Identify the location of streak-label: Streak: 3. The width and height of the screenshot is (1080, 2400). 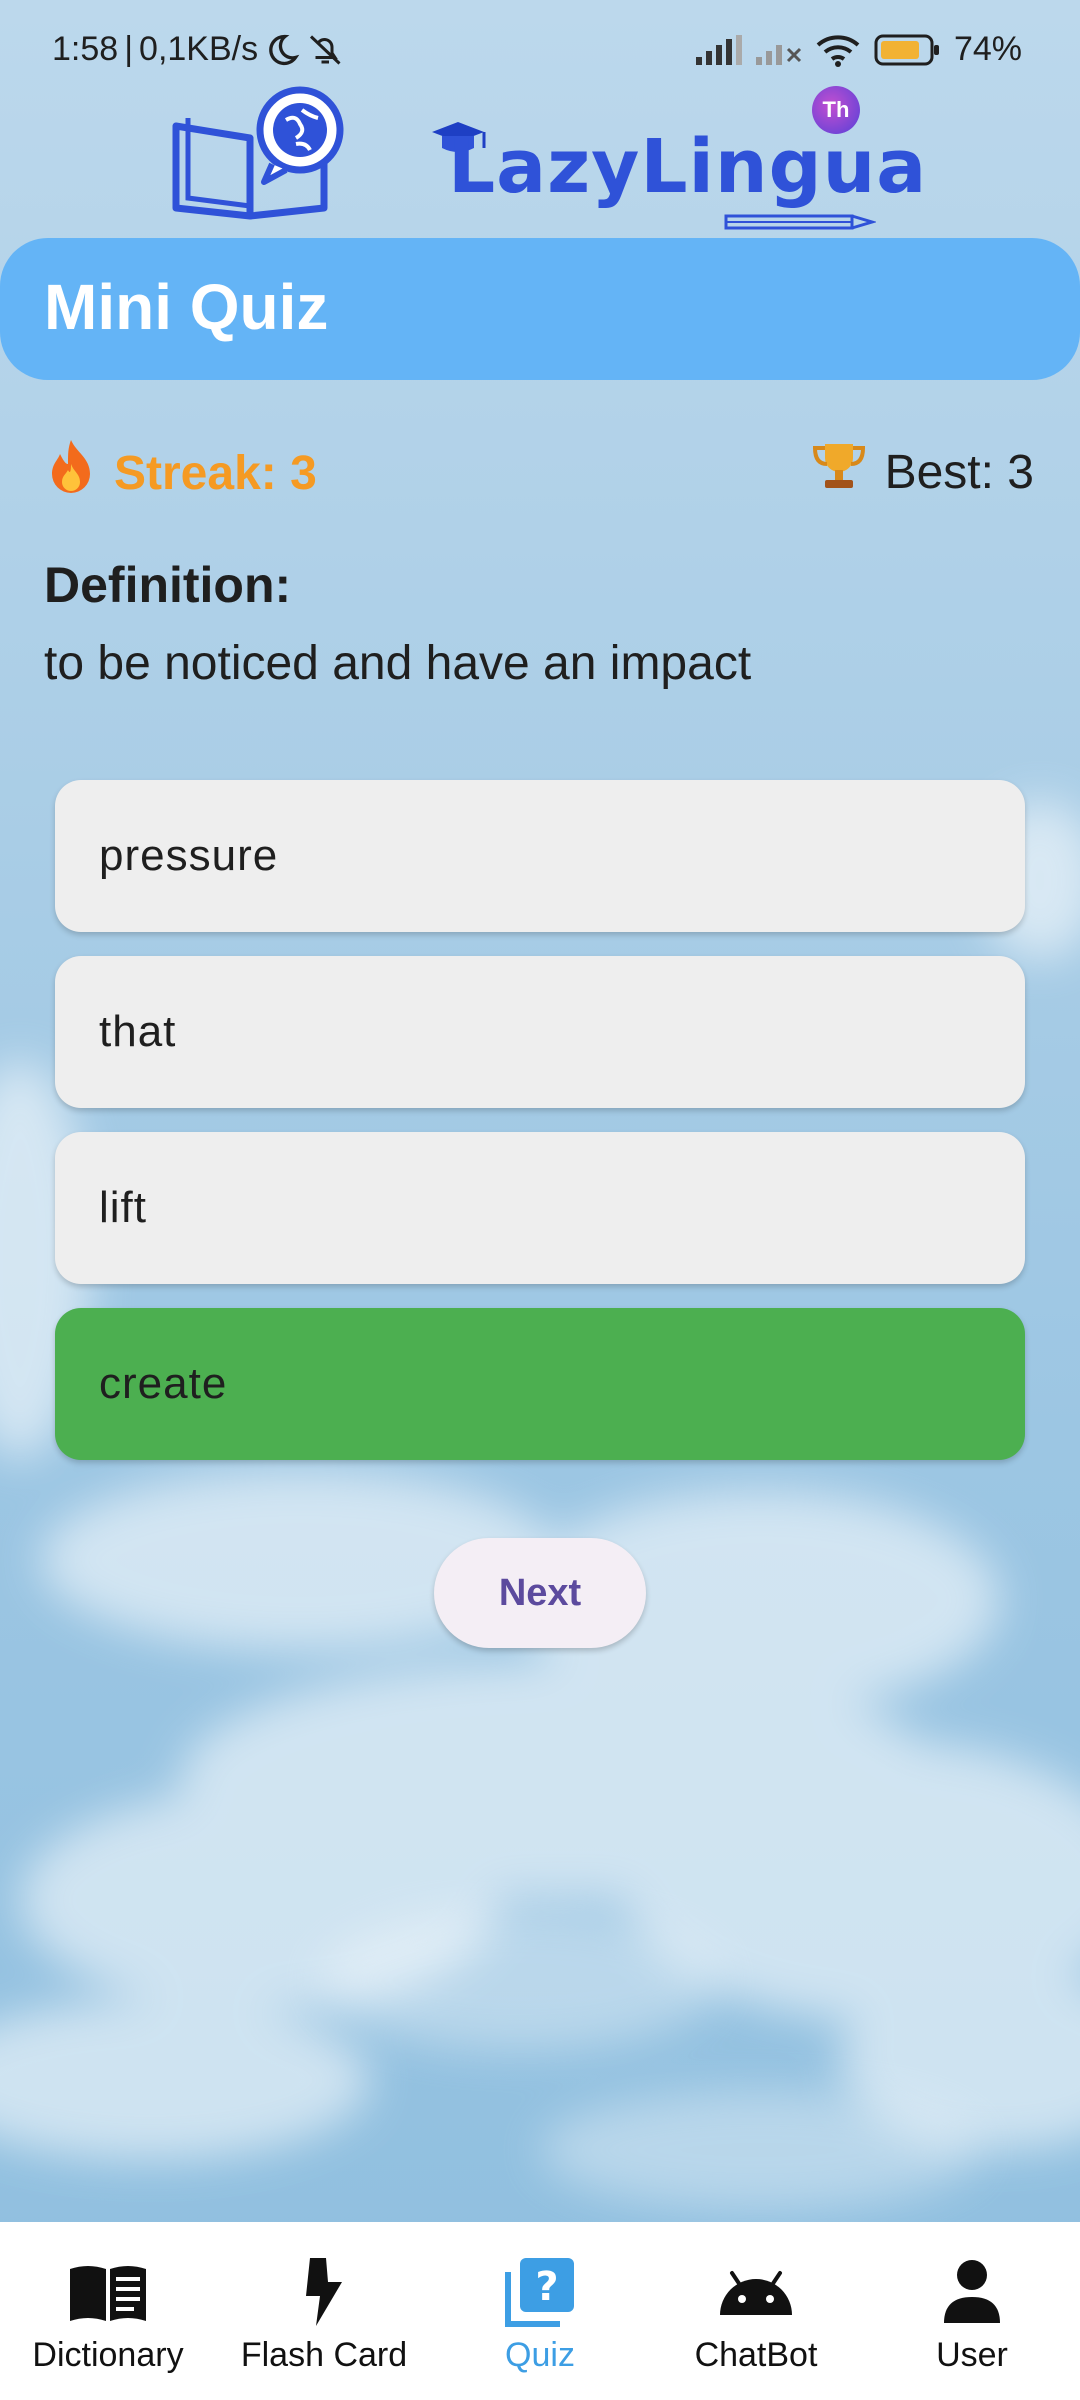
(215, 473).